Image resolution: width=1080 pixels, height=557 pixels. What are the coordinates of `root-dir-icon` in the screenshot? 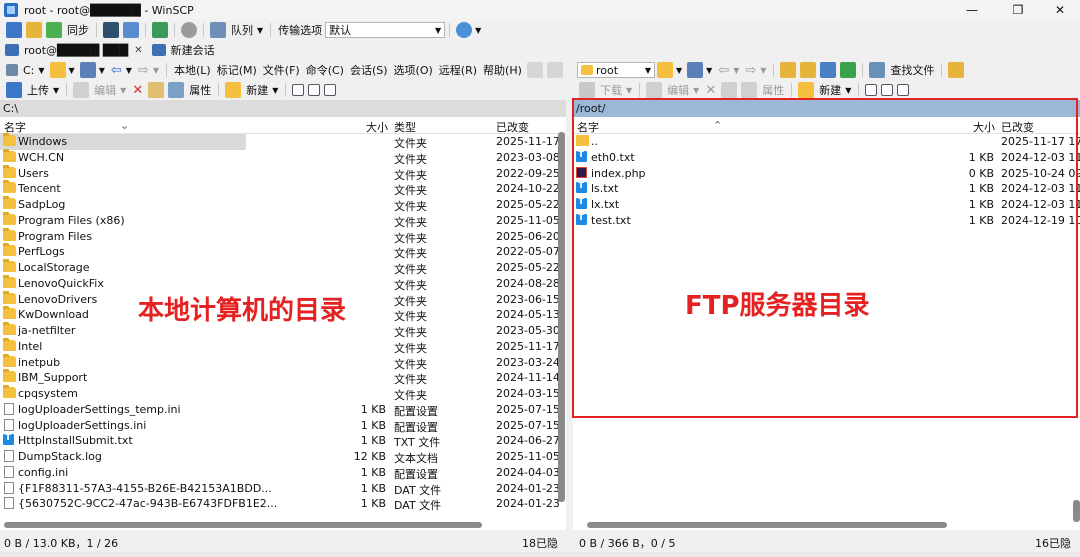 It's located at (808, 70).